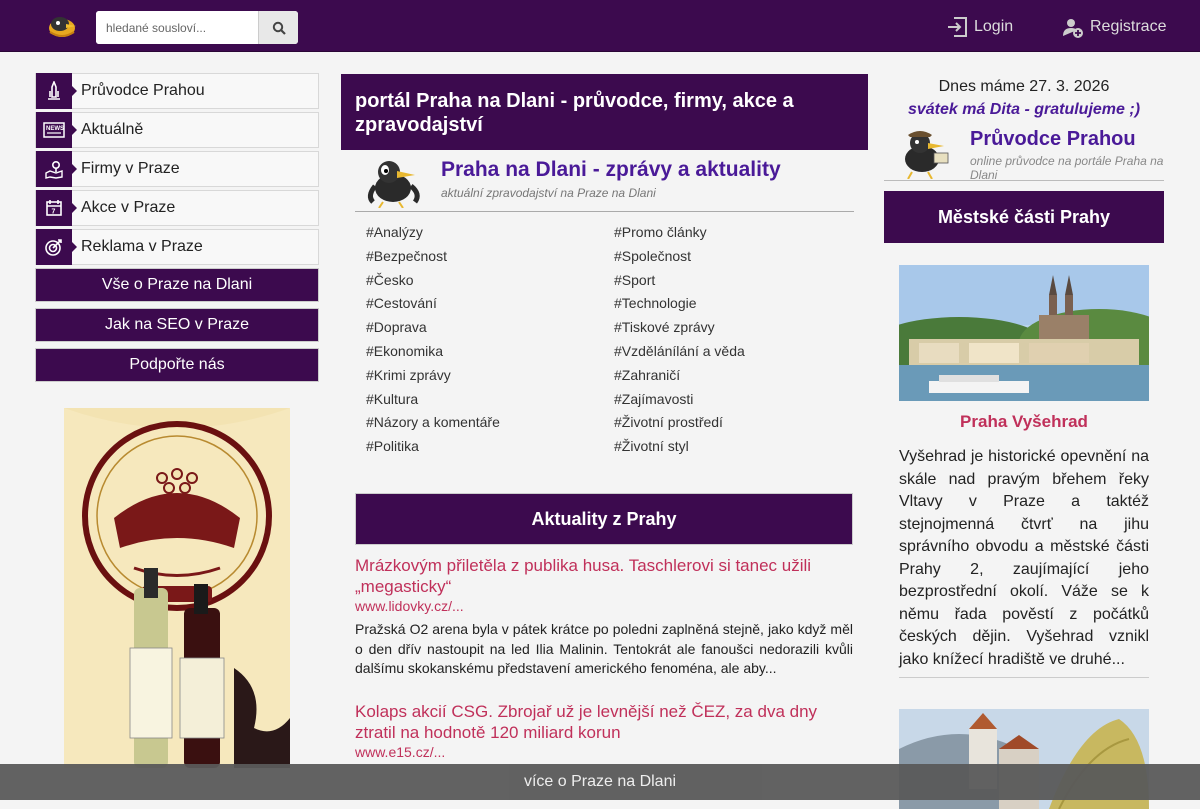 The height and width of the screenshot is (809, 1200). What do you see at coordinates (548, 193) in the screenshot?
I see `brand-subtitle: aktuální zpravodajství na Praze na Dlani` at bounding box center [548, 193].